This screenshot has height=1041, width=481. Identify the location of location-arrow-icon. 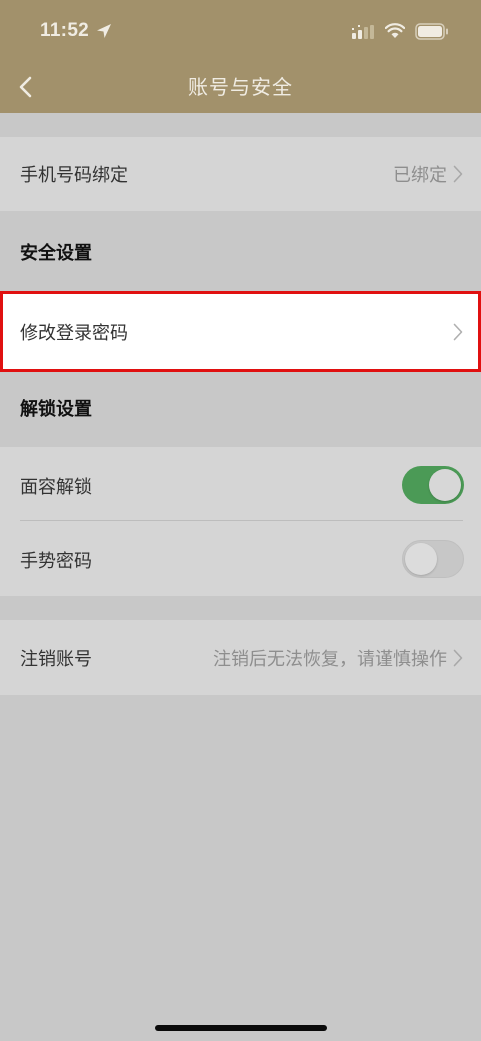
(104, 31).